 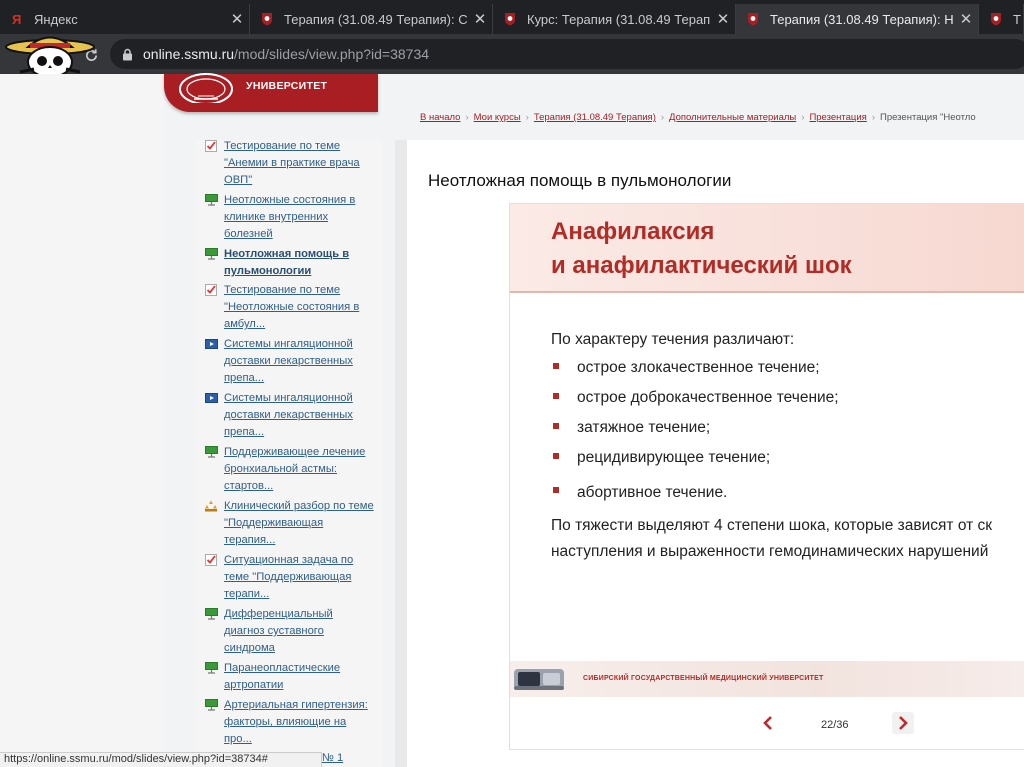 I want to click on slide-heading-line-2: и анафилактический шок, so click(x=701, y=265).